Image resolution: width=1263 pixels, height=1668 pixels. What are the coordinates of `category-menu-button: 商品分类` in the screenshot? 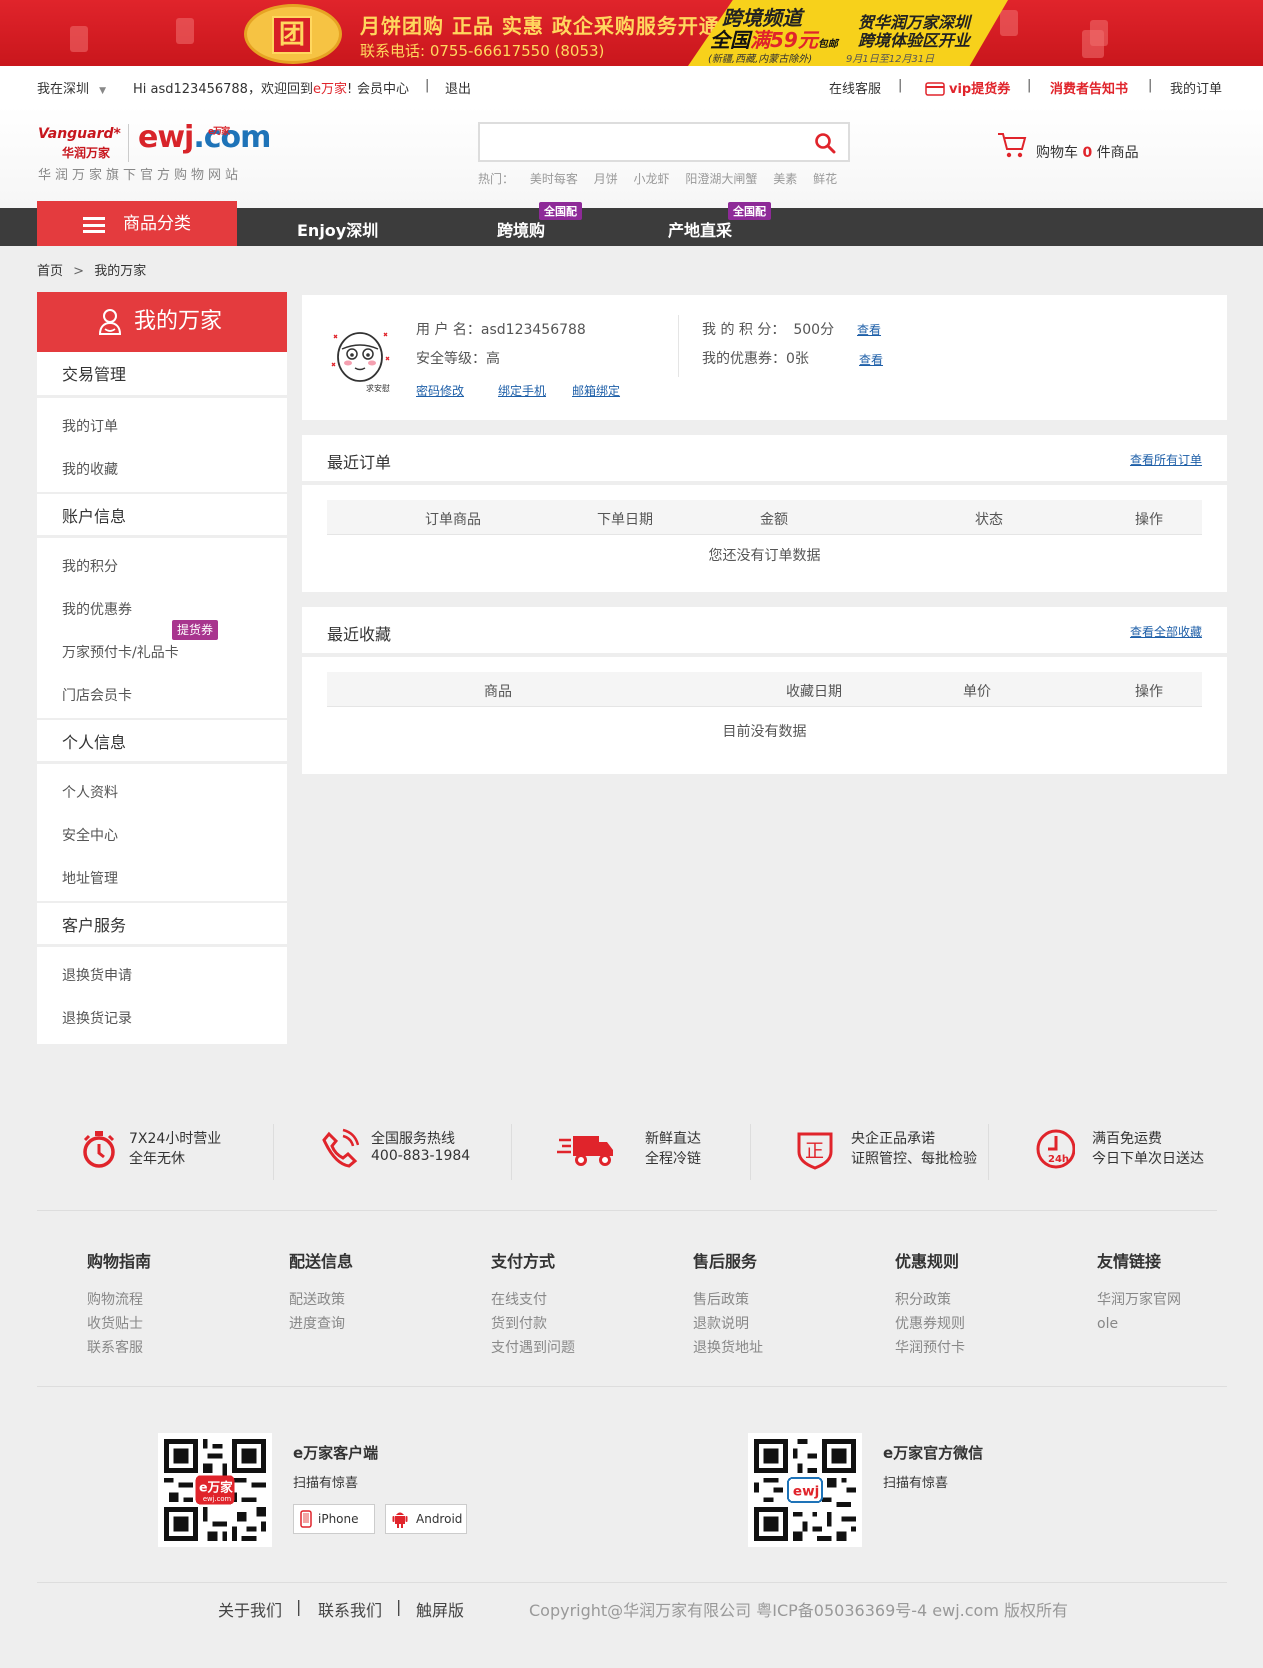 It's located at (137, 223).